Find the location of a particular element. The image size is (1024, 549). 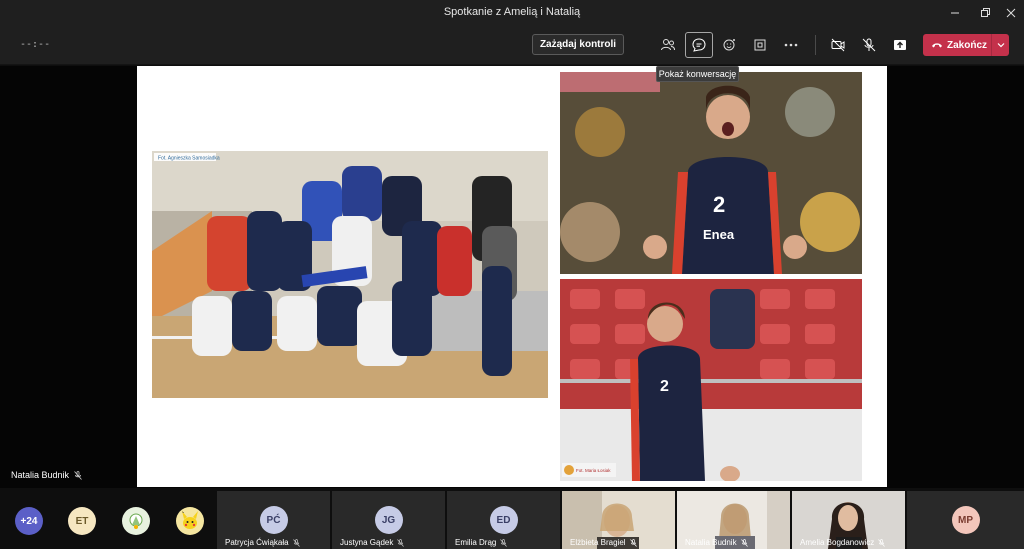

sponsor-label: Enea is located at coordinates (719, 234).